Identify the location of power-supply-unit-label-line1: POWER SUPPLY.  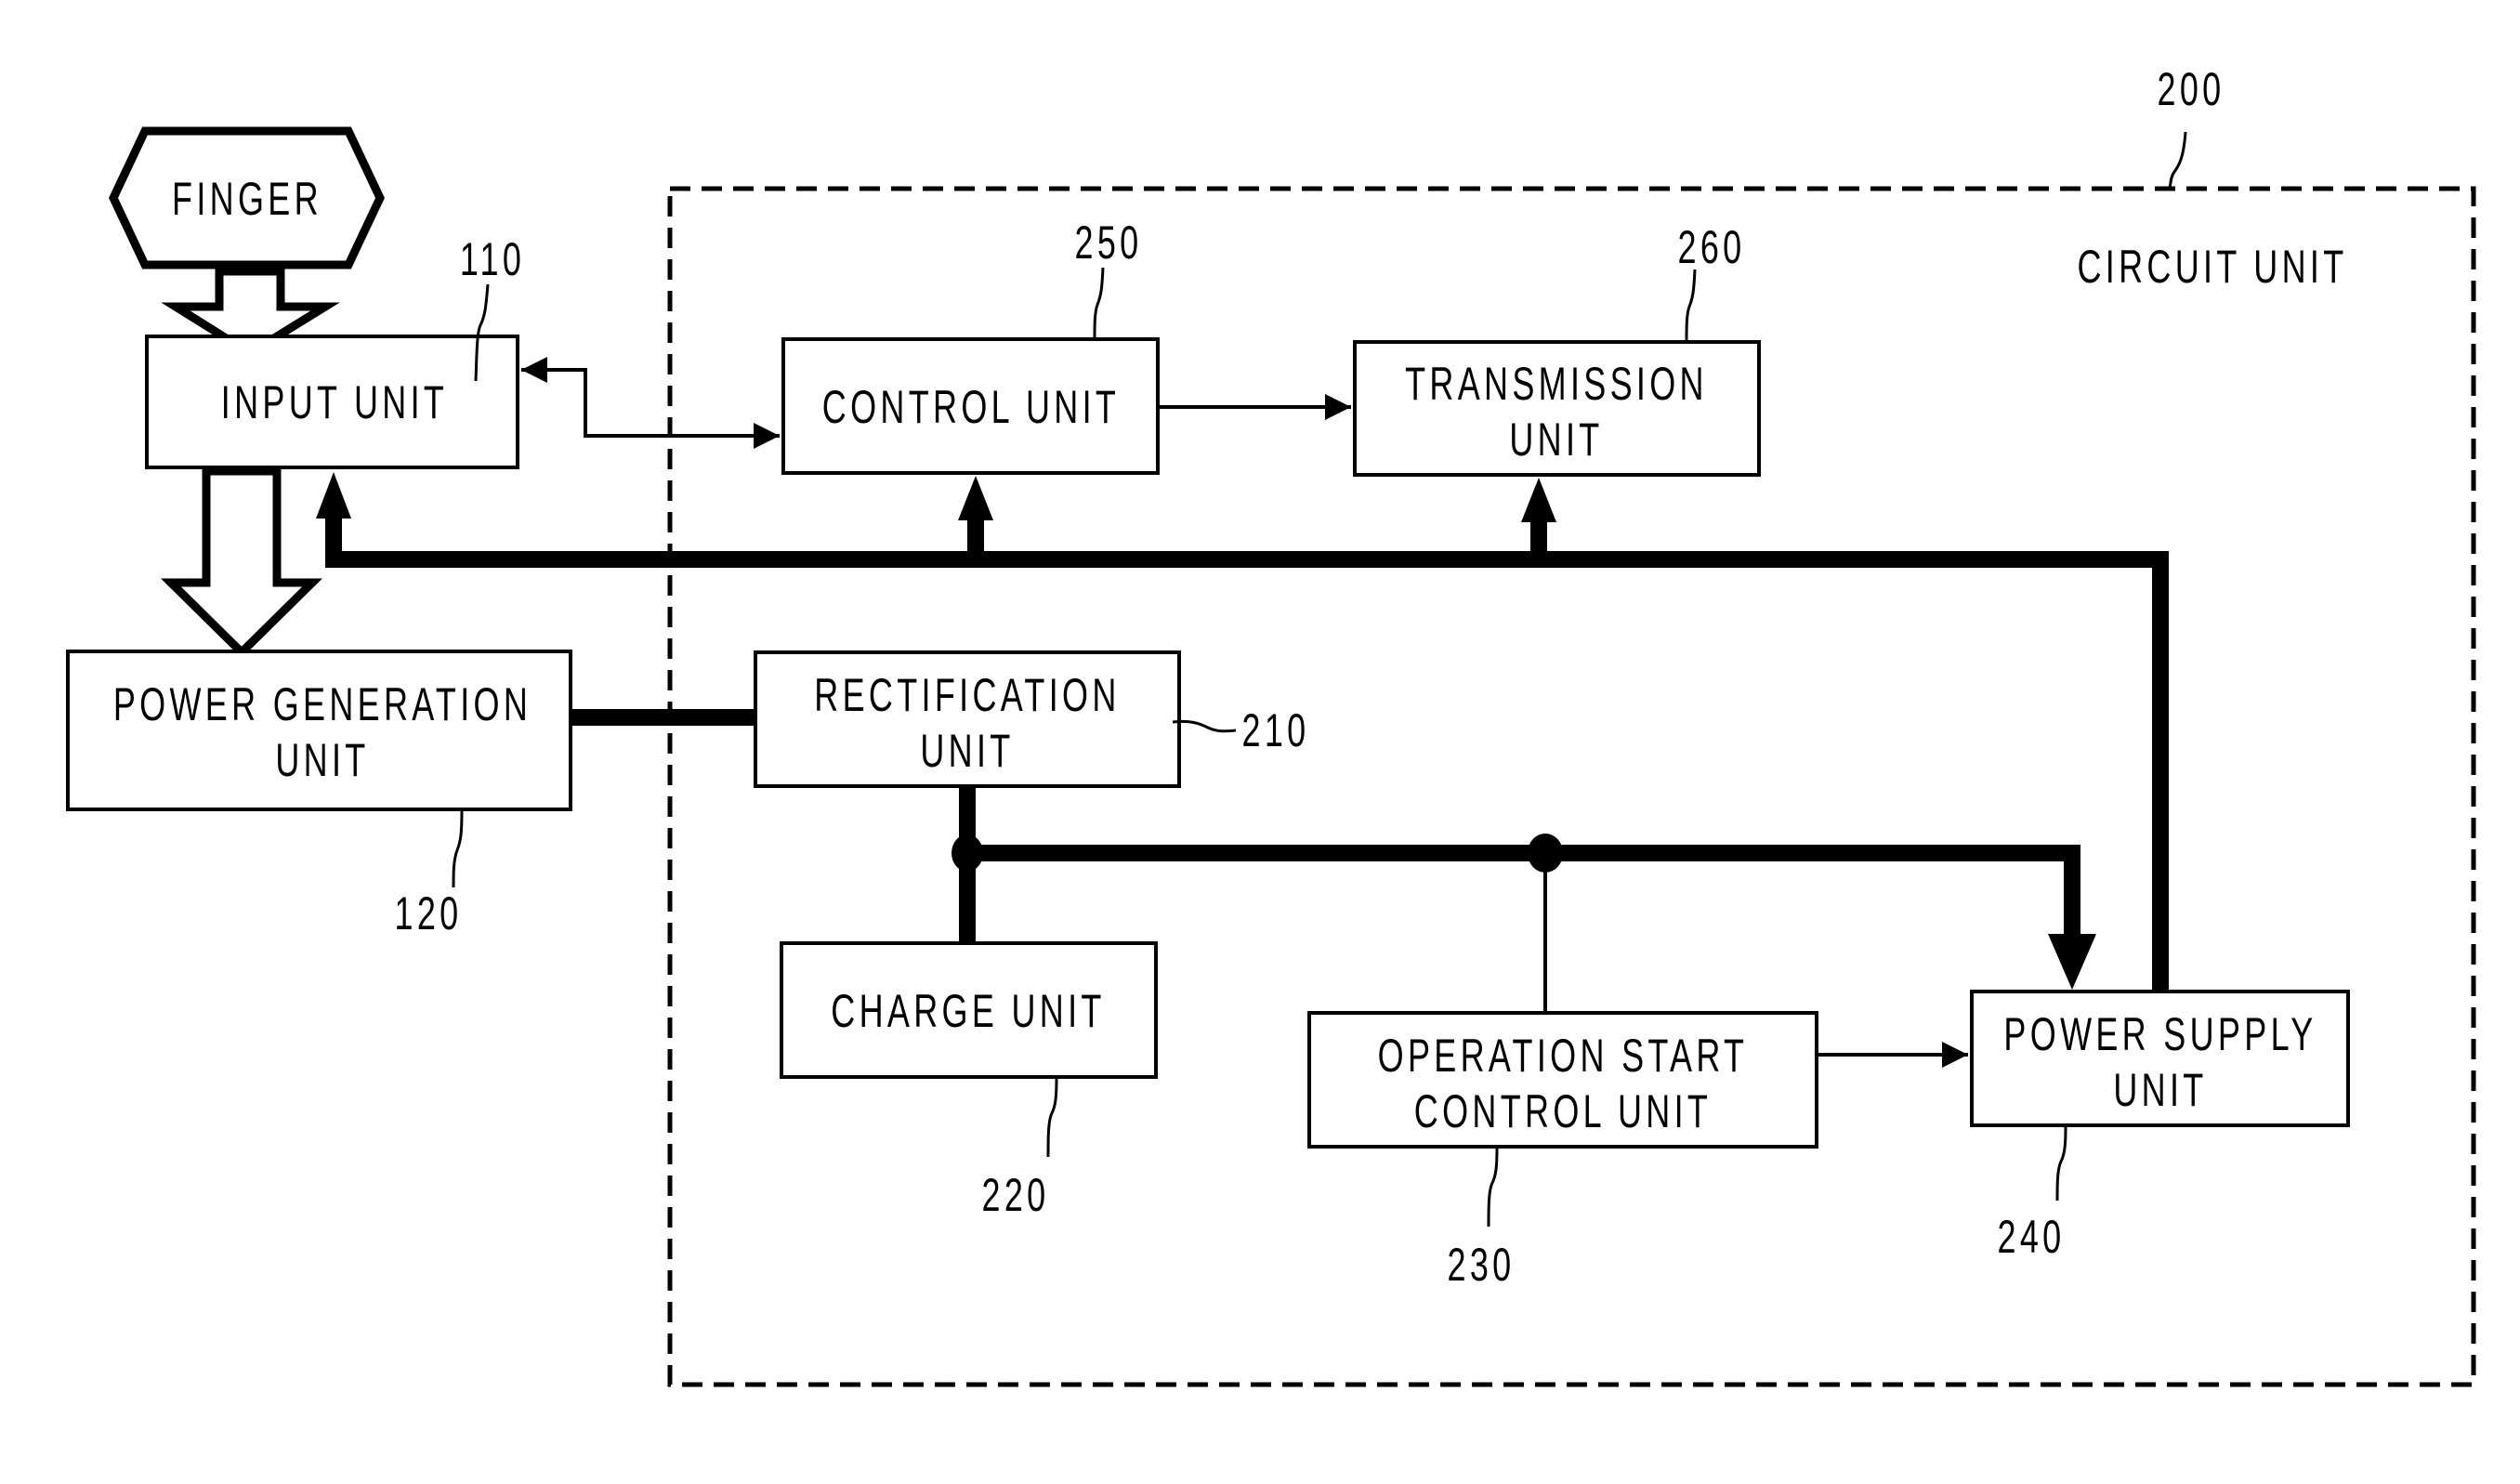
(2160, 1034).